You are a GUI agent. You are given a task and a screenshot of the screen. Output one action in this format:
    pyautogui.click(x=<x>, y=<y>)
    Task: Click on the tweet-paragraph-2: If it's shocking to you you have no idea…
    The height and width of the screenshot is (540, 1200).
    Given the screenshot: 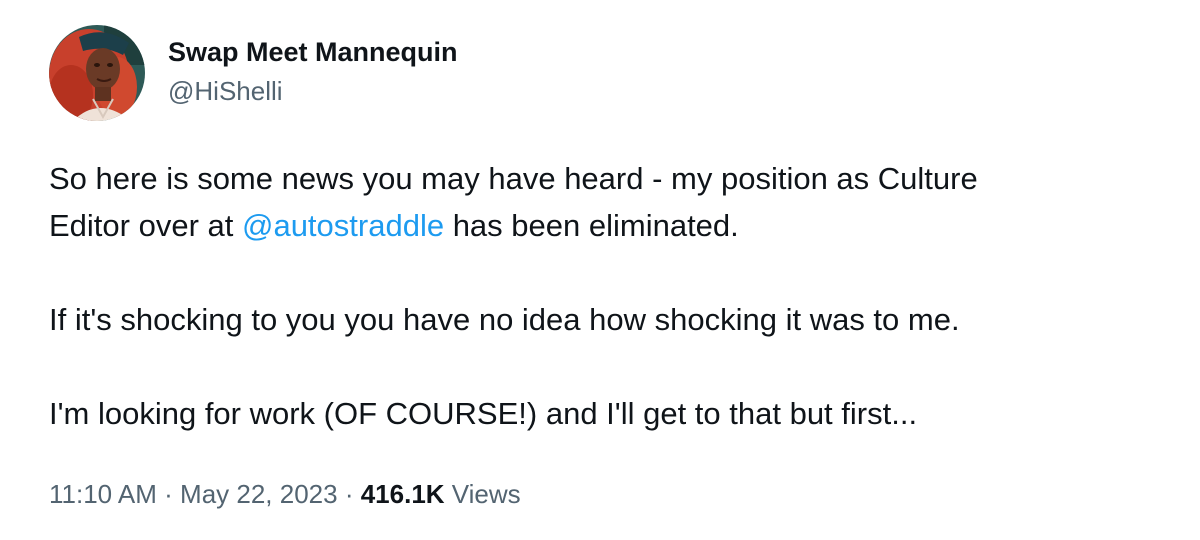 What is the action you would take?
    pyautogui.click(x=504, y=319)
    